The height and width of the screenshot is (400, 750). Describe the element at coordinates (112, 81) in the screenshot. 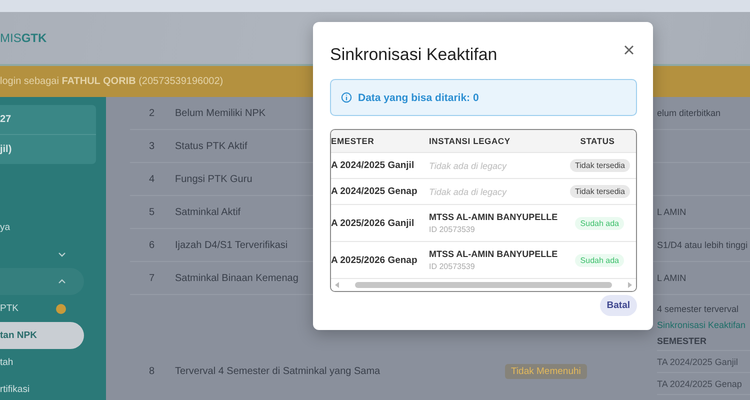

I see `login-banner-text: login sebagai FATHUL QORIB (20573539196002)` at that location.